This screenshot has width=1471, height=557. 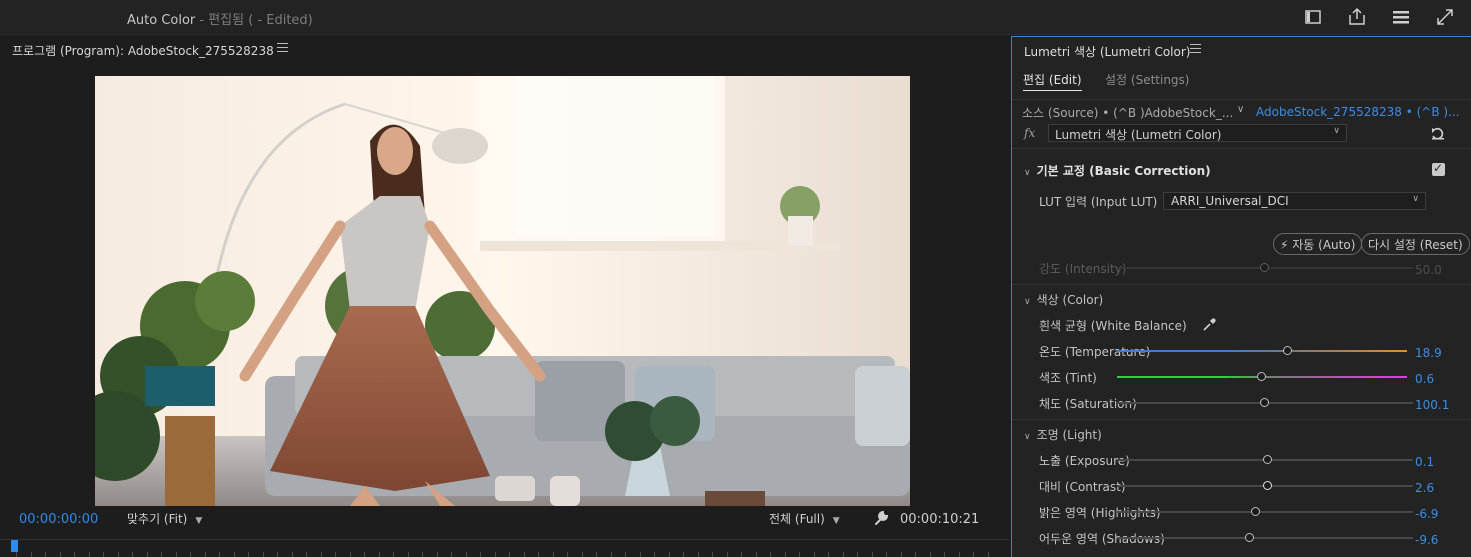 I want to click on title-bar: Auto Color - 편집됨 ( - Edited), so click(x=735, y=17).